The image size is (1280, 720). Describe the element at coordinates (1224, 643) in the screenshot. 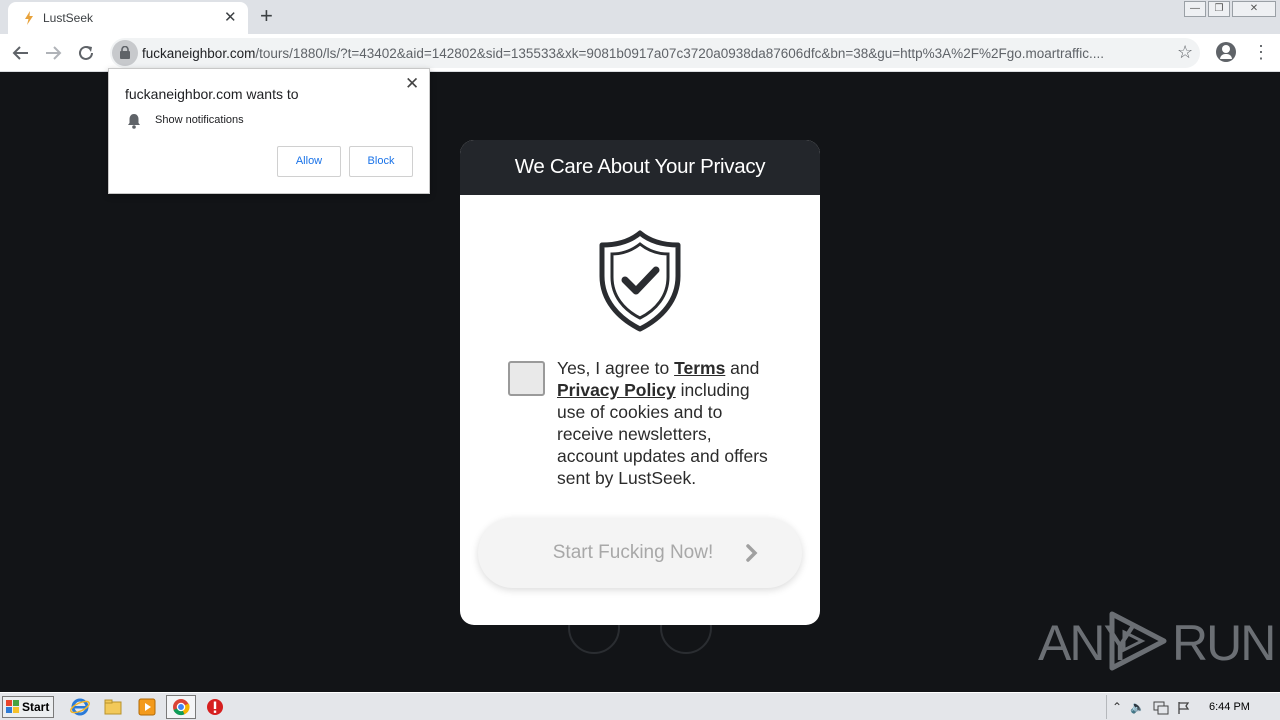

I see `watermark-run: RUN` at that location.